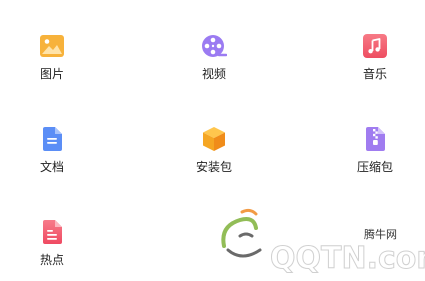 This screenshot has width=425, height=281. I want to click on category-label: 压缩包, so click(374, 167).